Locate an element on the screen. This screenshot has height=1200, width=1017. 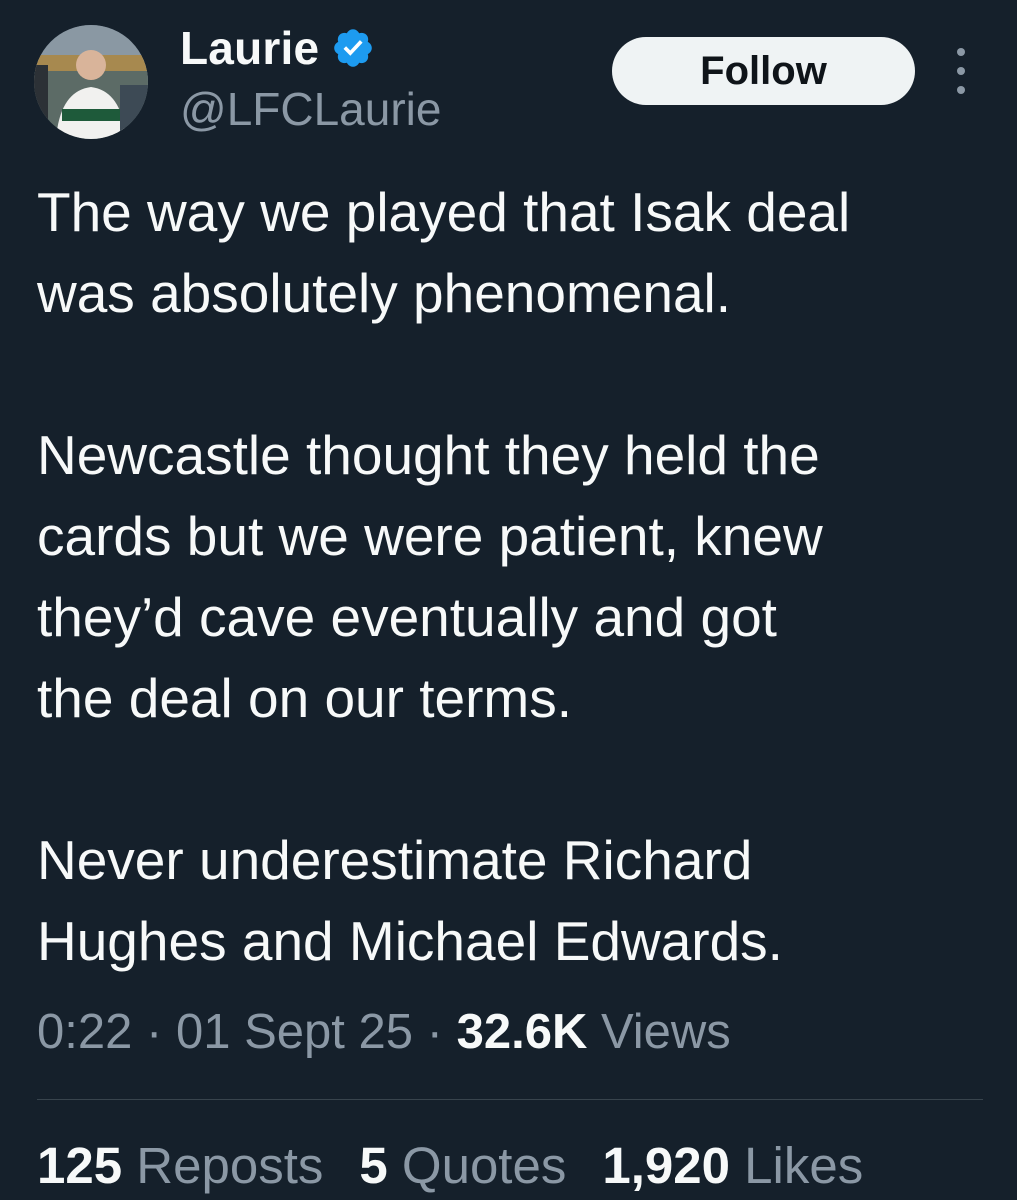
engagement-stats: 125 Reposts 5 Quotes 1,920 Likes is located at coordinates (450, 1166).